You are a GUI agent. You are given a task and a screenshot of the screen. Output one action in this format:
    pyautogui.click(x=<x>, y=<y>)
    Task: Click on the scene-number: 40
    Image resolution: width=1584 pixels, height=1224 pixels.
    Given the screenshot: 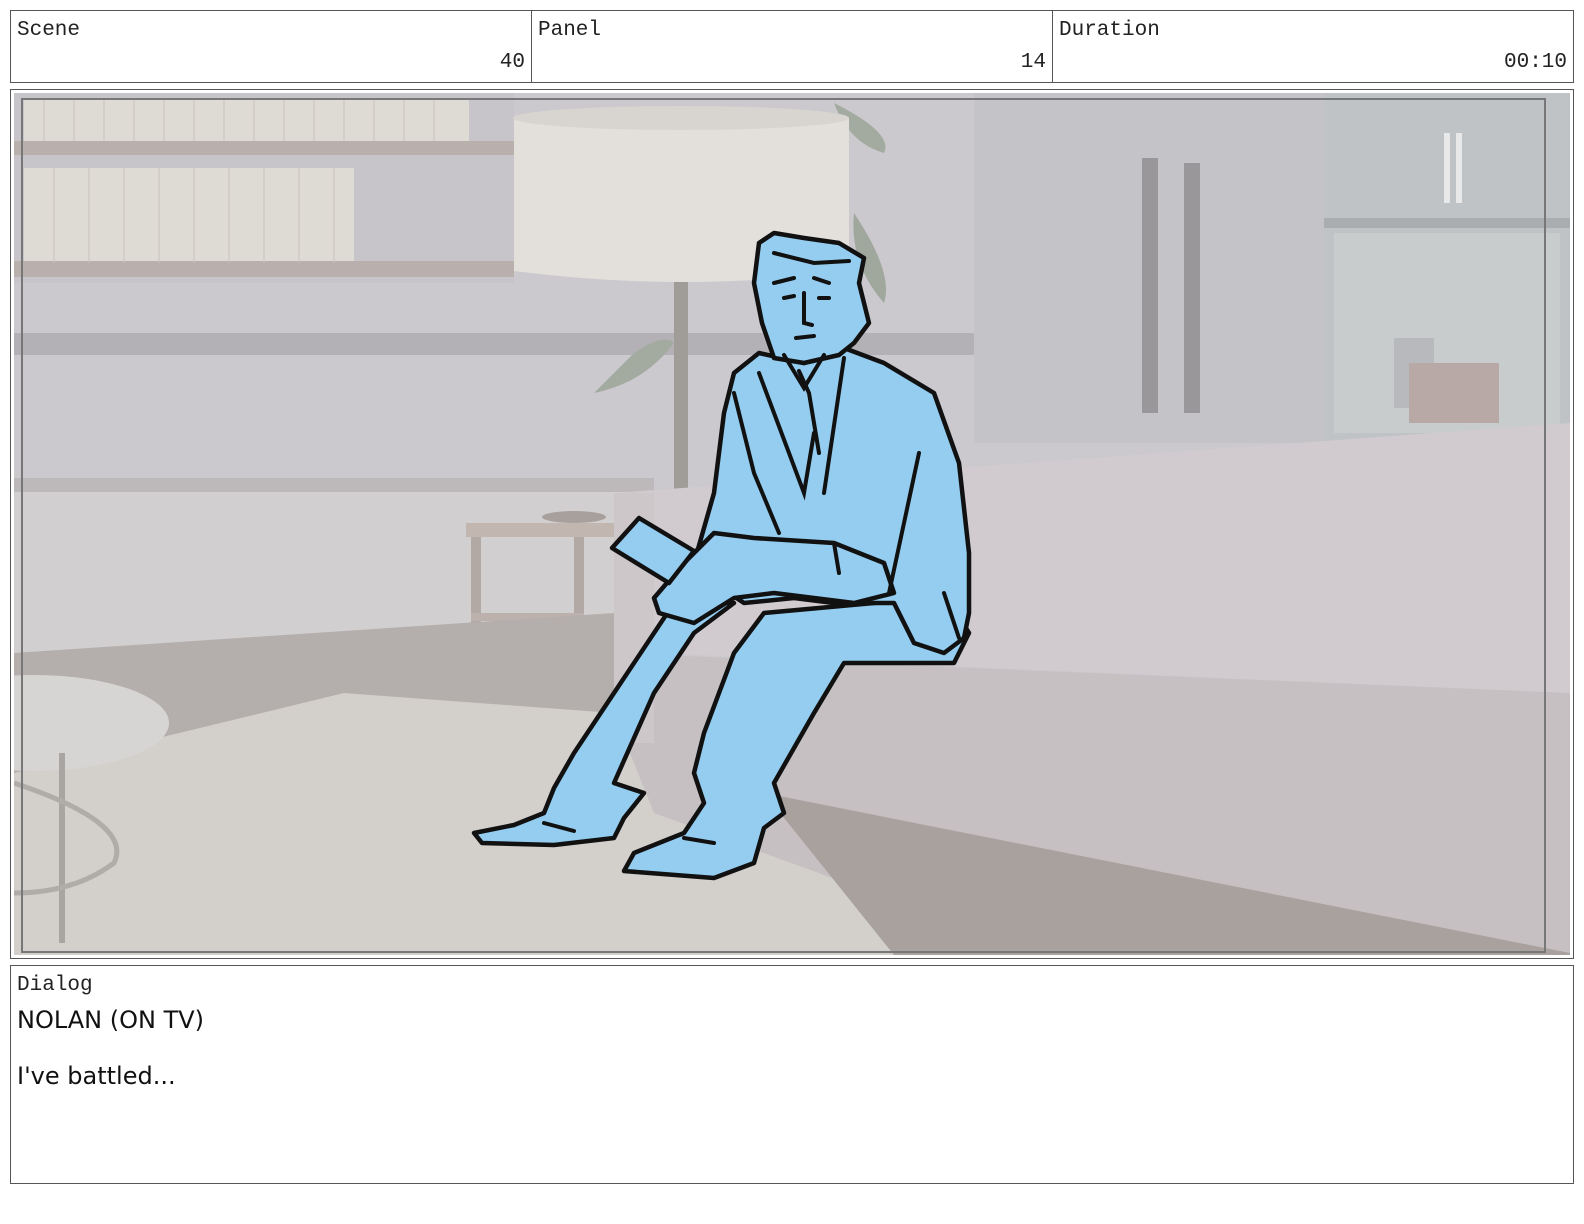 What is the action you would take?
    pyautogui.click(x=512, y=62)
    